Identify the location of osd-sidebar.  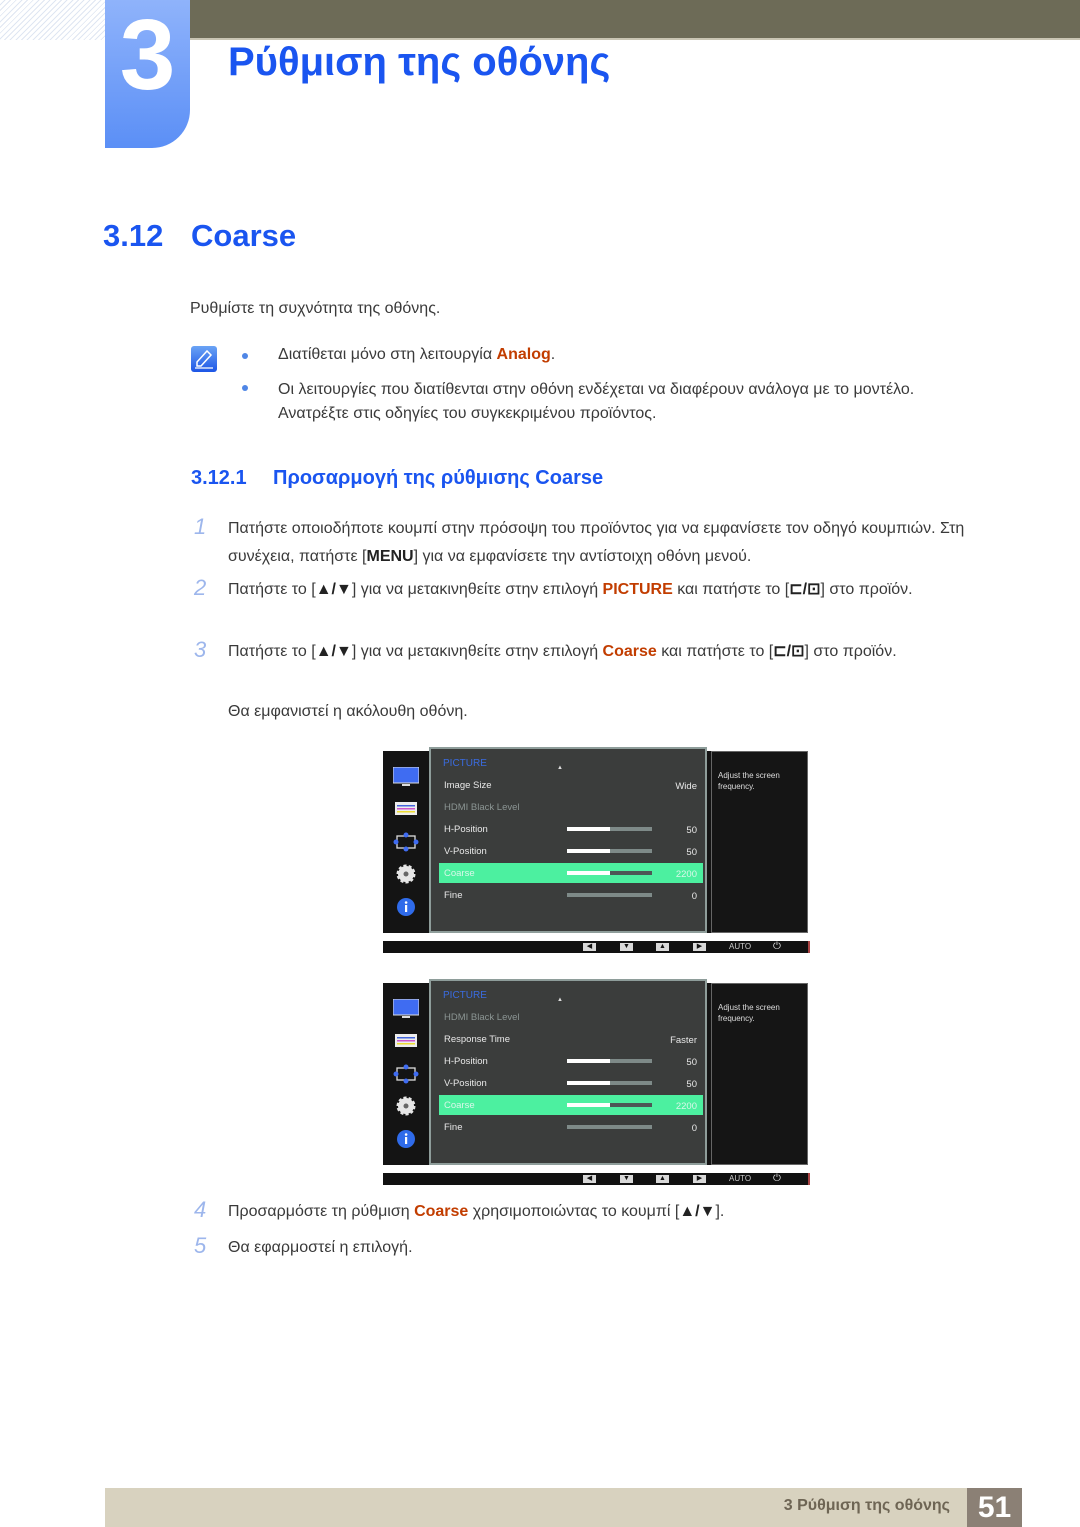
(406, 842).